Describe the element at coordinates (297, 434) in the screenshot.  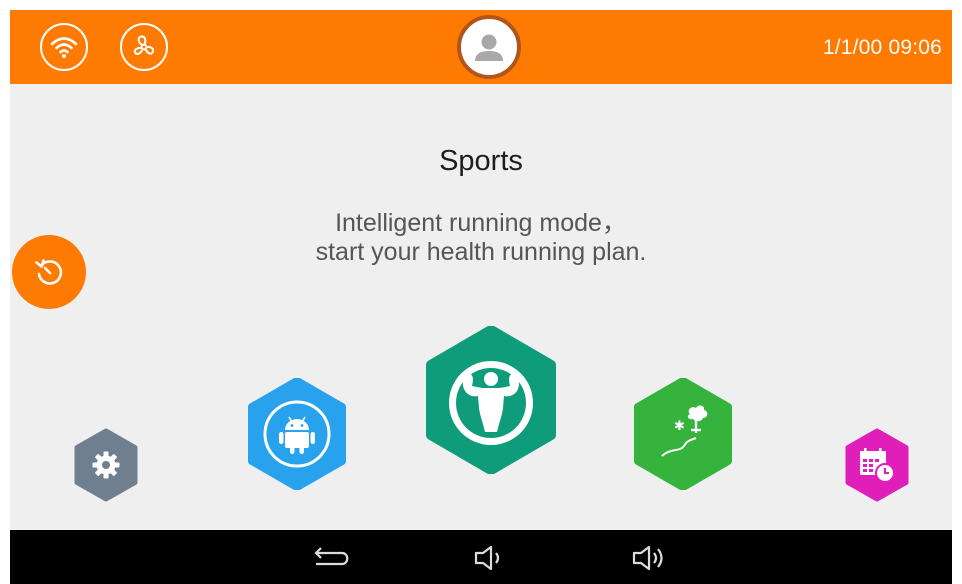
I see `android-app-button` at that location.